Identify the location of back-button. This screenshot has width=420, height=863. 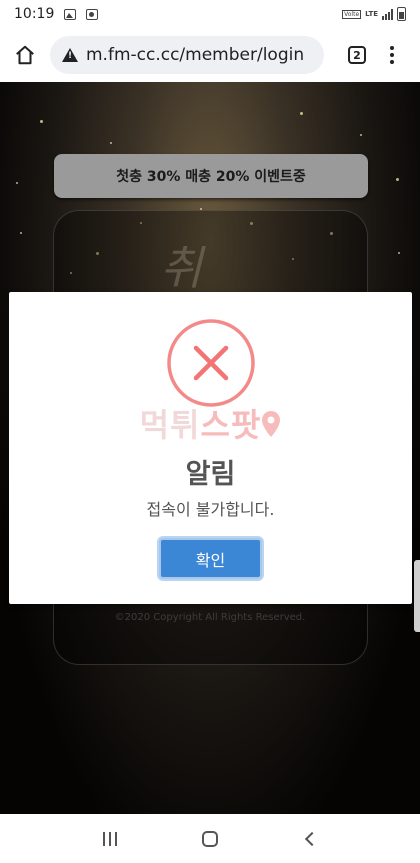
(310, 839).